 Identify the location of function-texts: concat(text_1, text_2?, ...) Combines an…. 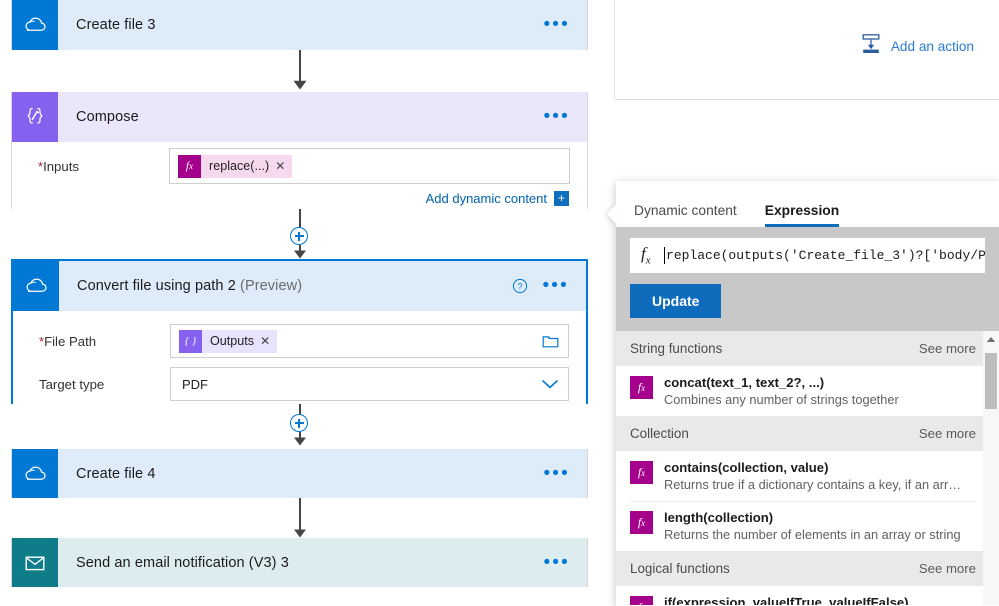
(781, 391).